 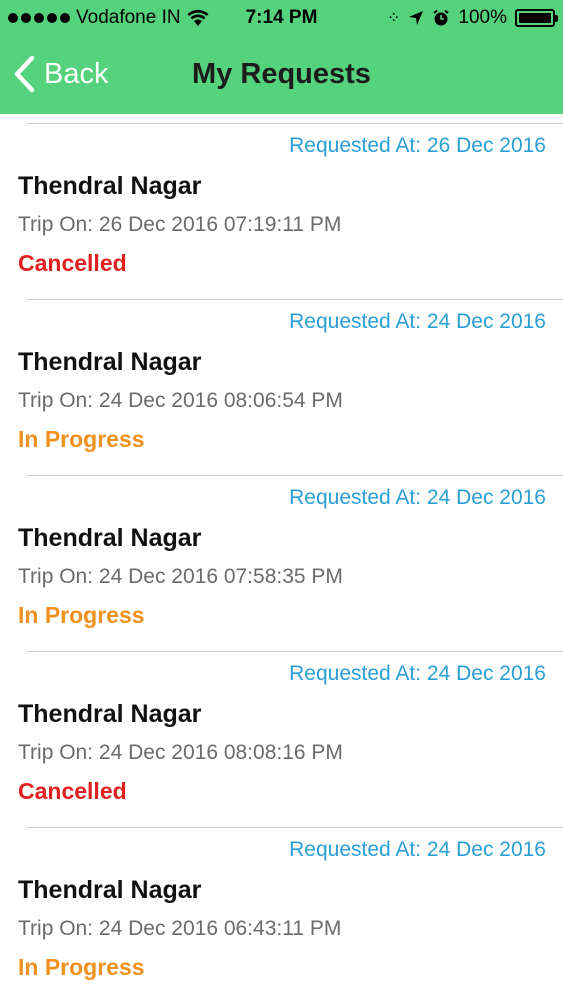 I want to click on status-bar: Vodafone IN 7:14 PM ⁘ 100%, so click(x=281, y=18).